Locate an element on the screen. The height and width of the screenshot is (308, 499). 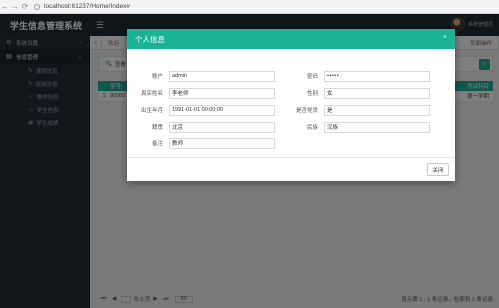
form-row-note: 备注 教师 is located at coordinates (201, 143).